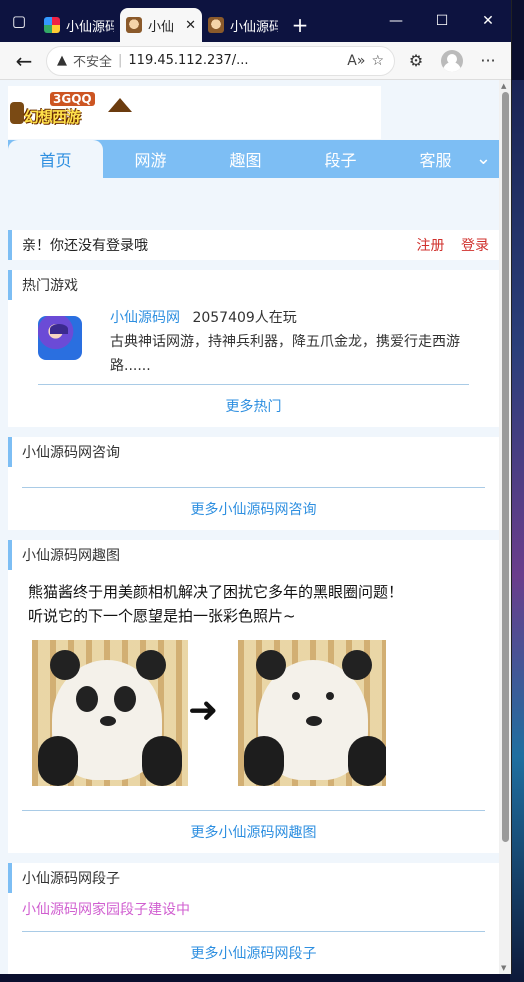 The height and width of the screenshot is (982, 524). I want to click on login-prompt: 亲！你还没有登录哦, so click(85, 246).